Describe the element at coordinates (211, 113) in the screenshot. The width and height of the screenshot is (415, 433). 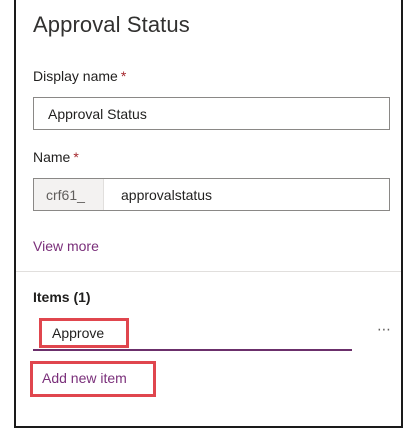
I see `display-name-input: Approval Status` at that location.